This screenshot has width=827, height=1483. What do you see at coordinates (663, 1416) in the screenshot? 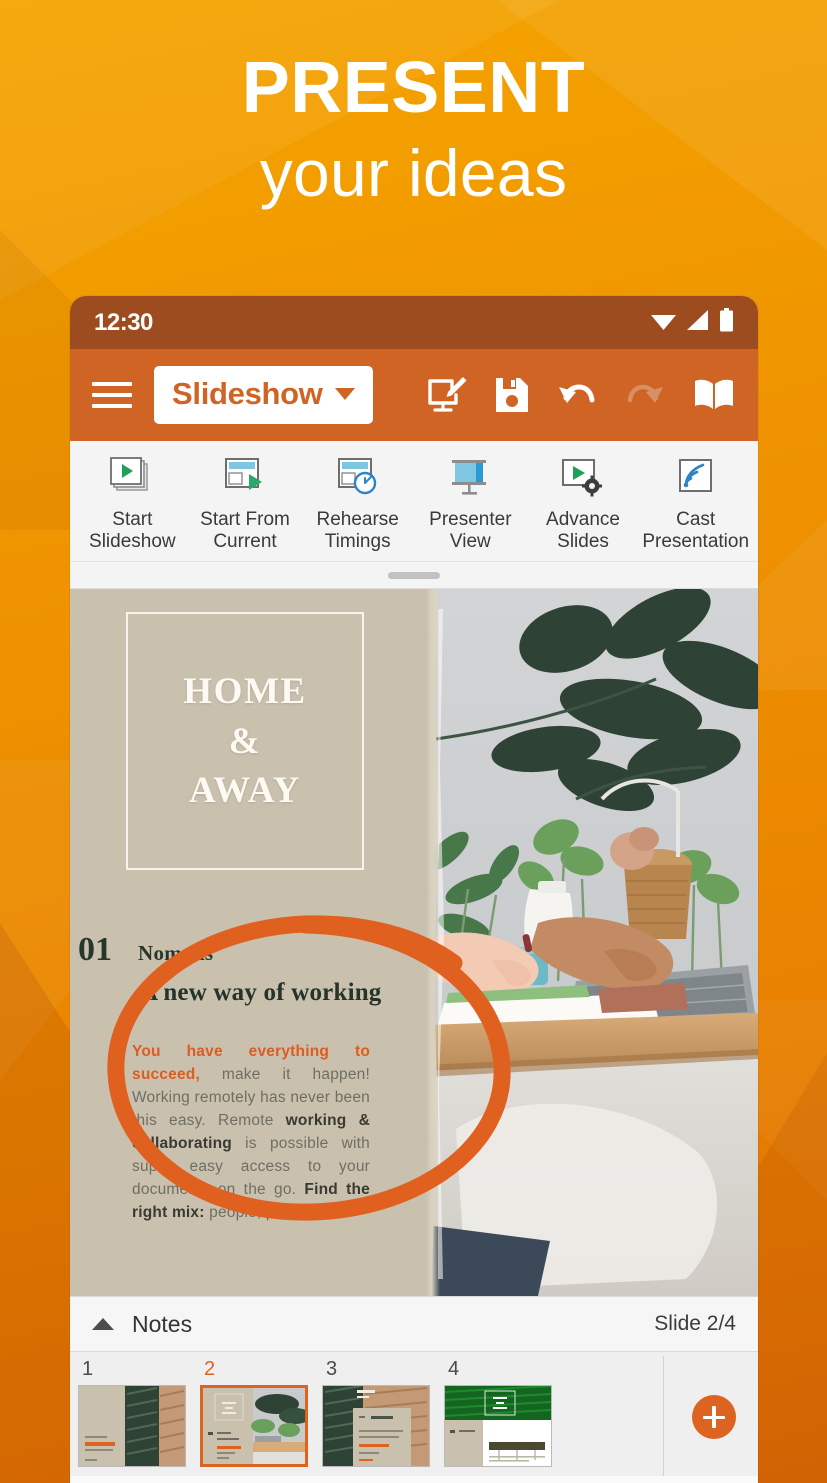
I see `strip-divider` at bounding box center [663, 1416].